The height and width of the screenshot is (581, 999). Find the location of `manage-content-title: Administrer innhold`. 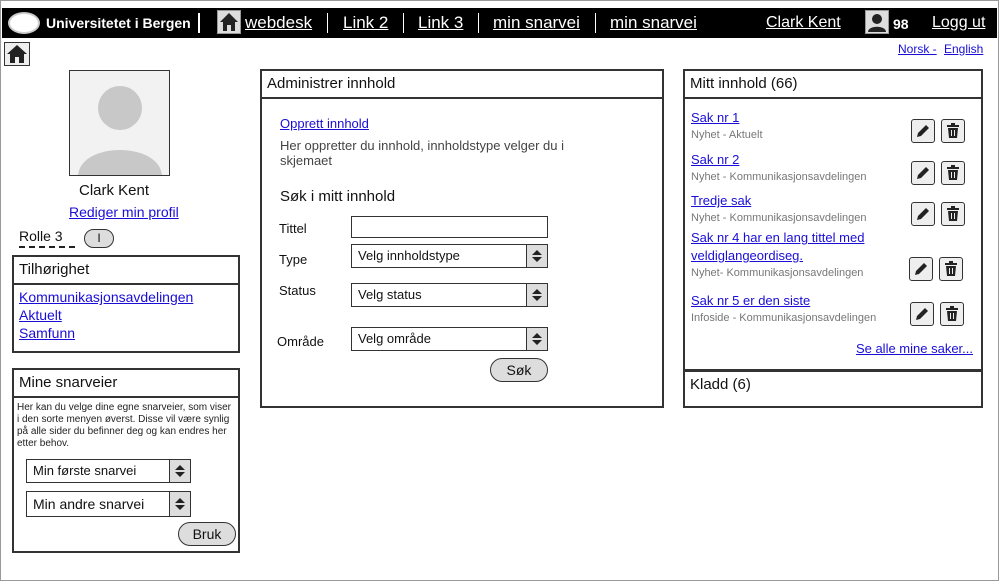

manage-content-title: Administrer innhold is located at coordinates (462, 85).